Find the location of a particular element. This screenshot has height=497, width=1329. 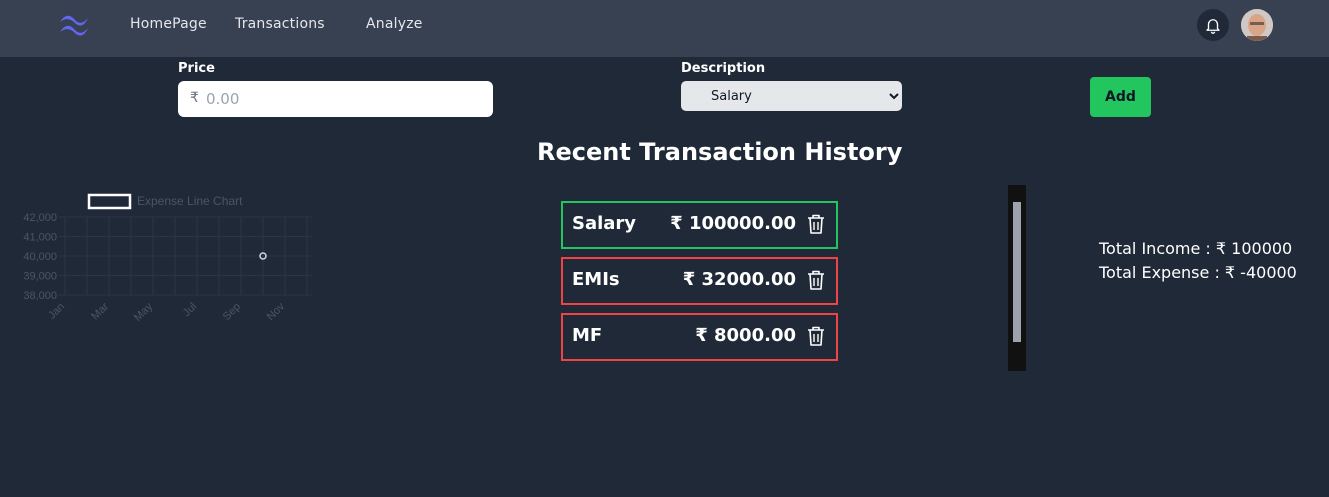

chart-x-tick-label: Jul is located at coordinates (190, 310).